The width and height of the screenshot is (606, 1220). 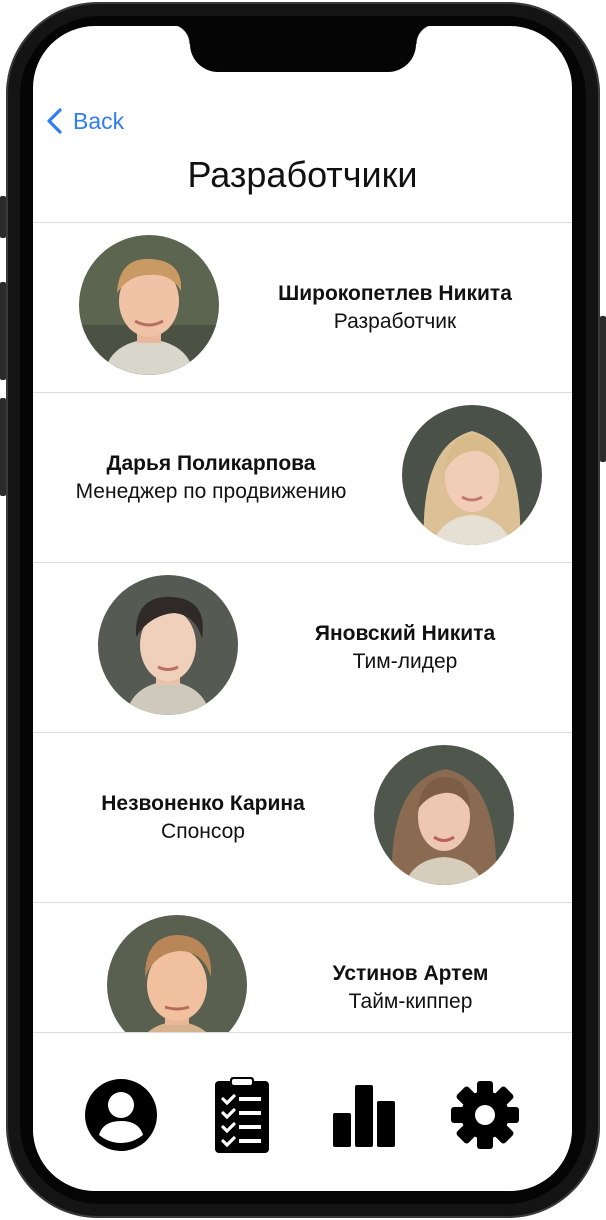 What do you see at coordinates (405, 633) in the screenshot?
I see `developer-name: Яновский Никита` at bounding box center [405, 633].